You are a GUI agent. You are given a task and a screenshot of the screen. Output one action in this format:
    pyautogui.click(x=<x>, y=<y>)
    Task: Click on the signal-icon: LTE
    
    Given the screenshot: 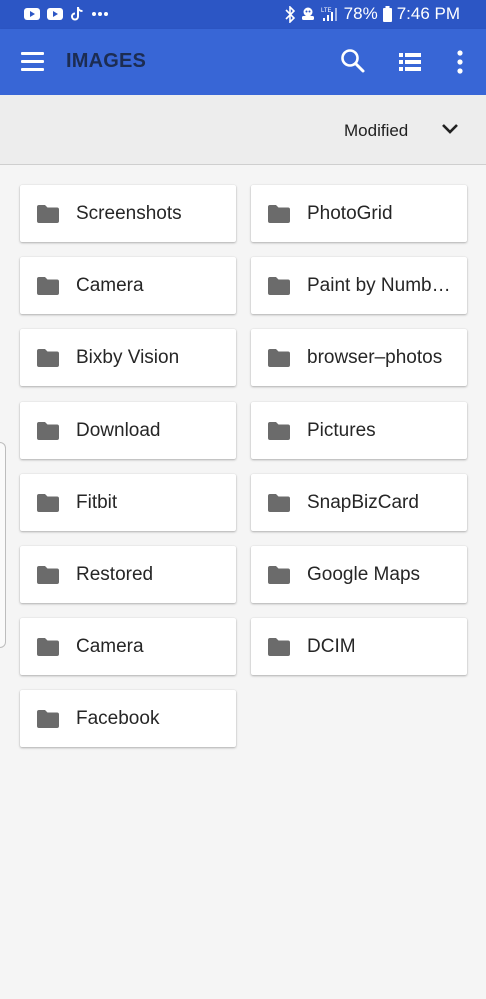 What is the action you would take?
    pyautogui.click(x=329, y=14)
    